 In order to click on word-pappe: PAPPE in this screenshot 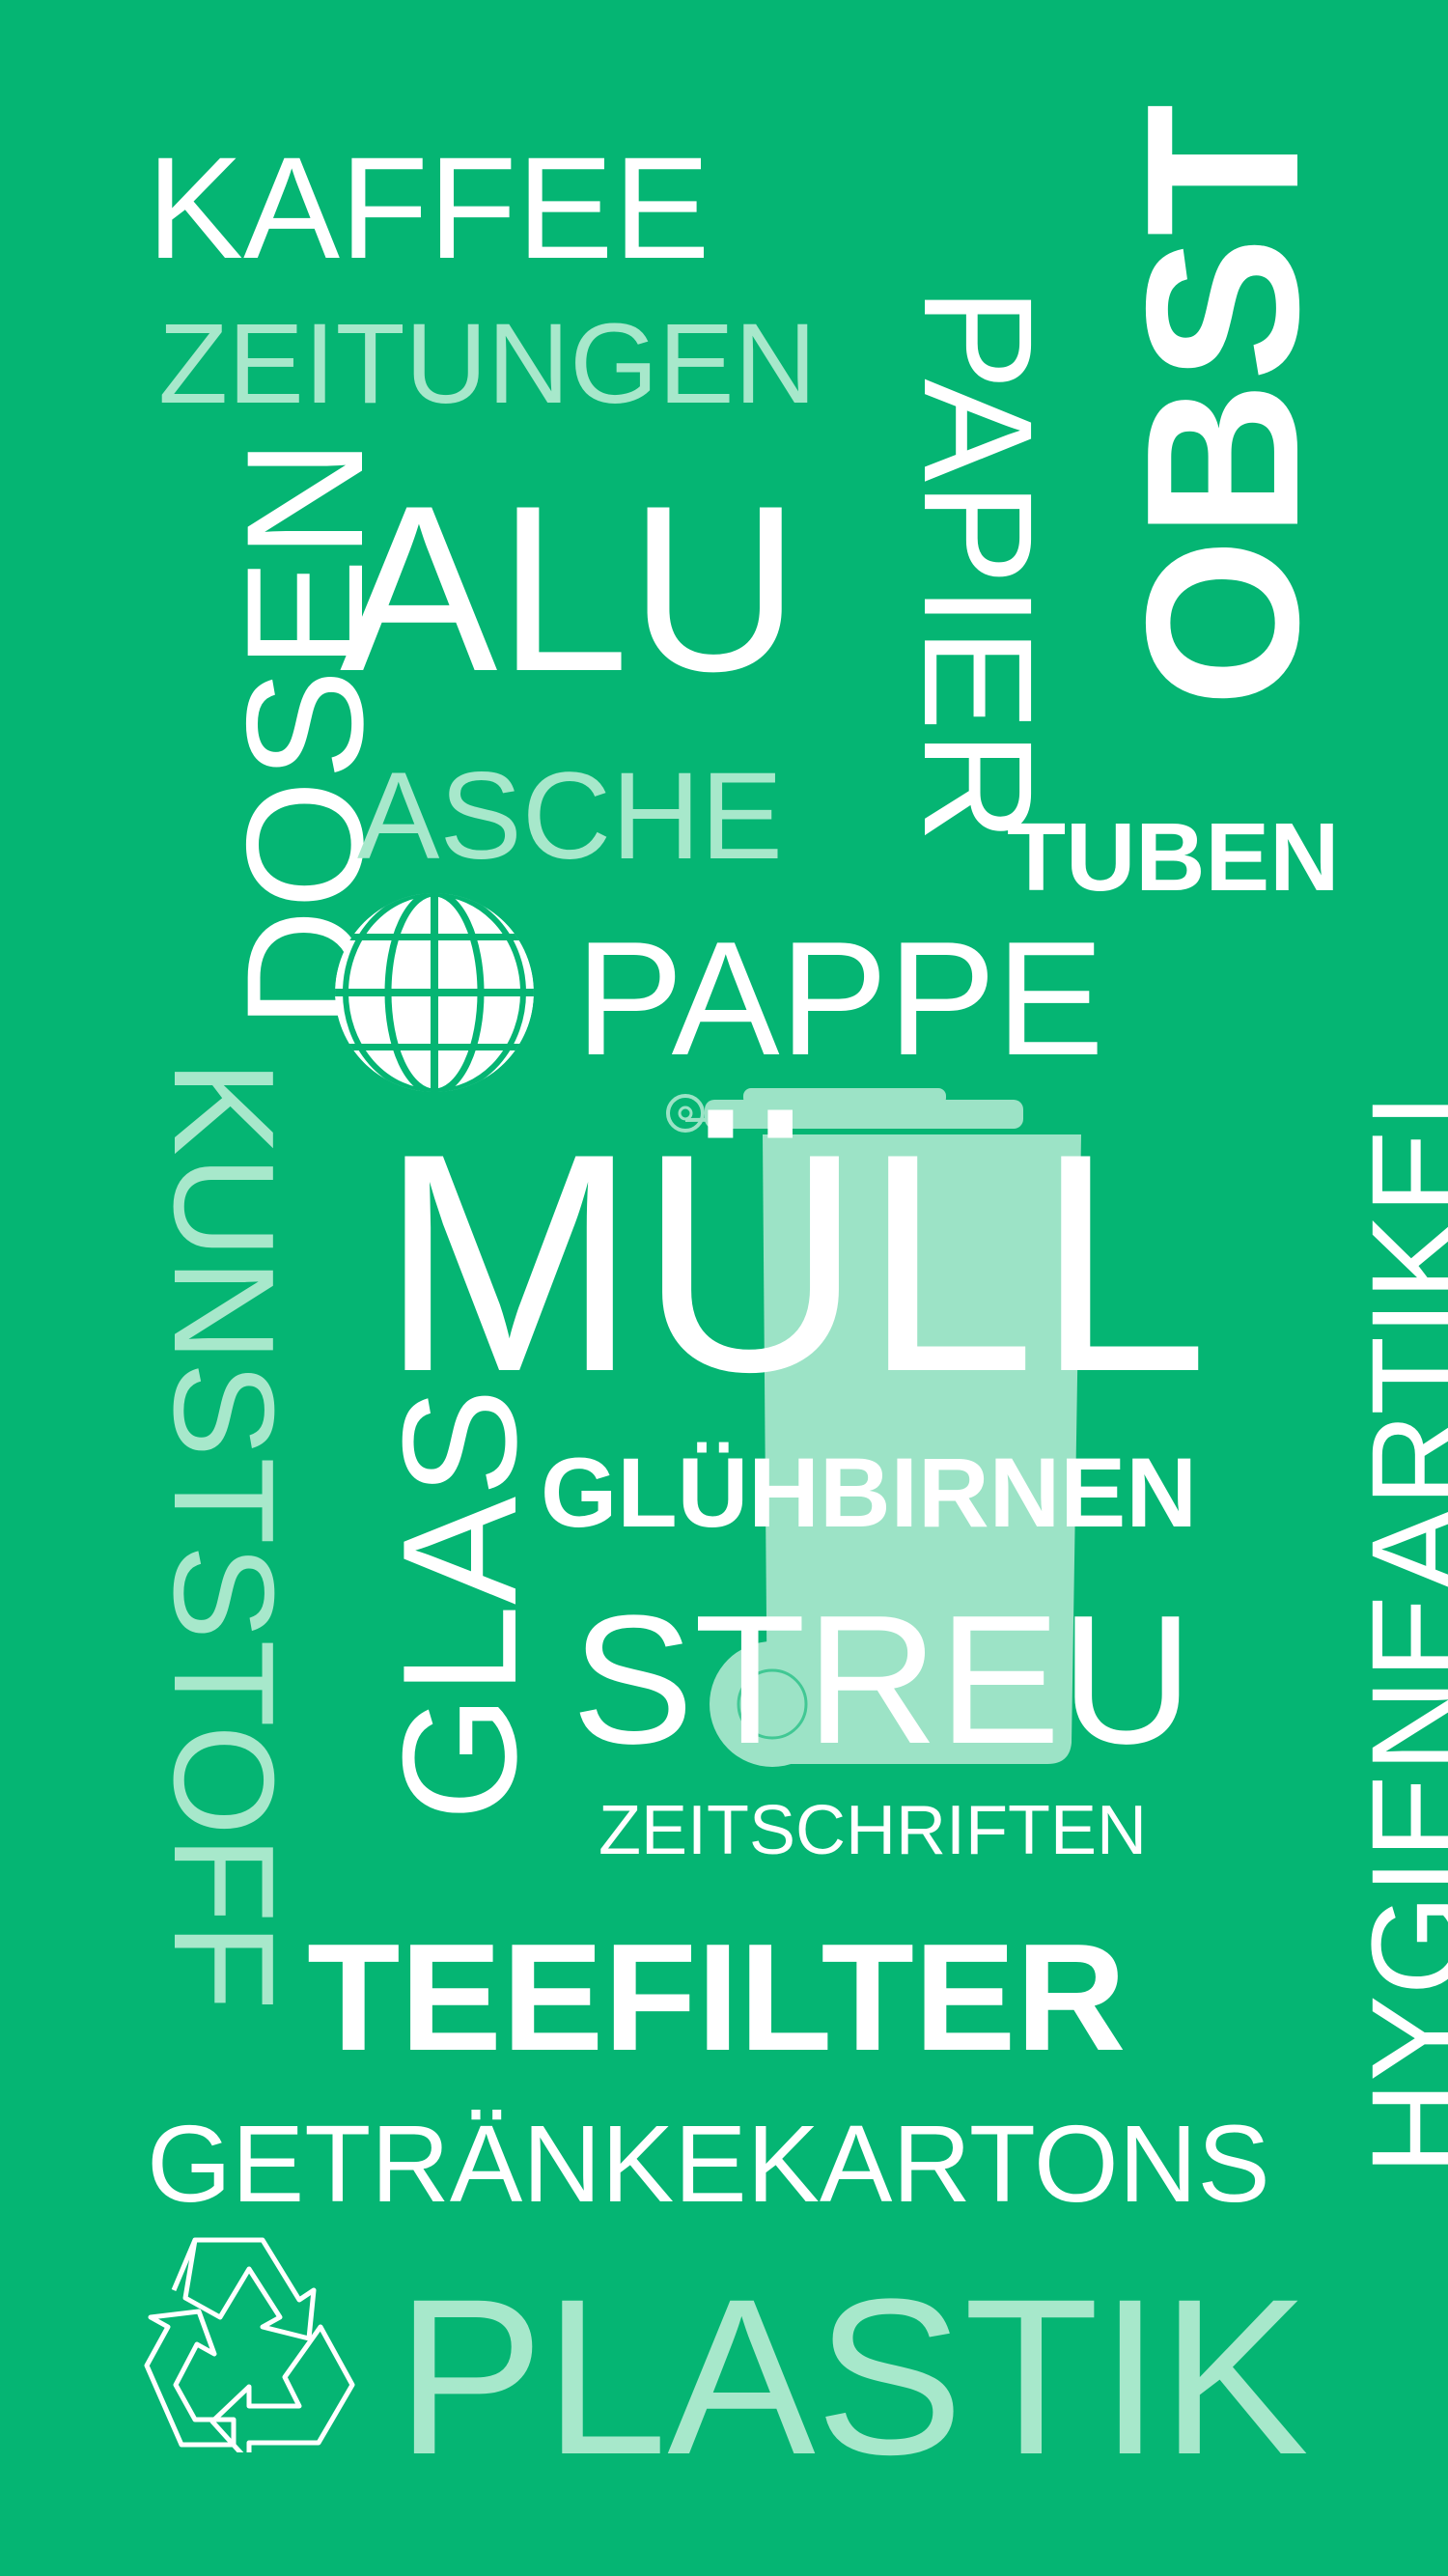, I will do `click(840, 999)`.